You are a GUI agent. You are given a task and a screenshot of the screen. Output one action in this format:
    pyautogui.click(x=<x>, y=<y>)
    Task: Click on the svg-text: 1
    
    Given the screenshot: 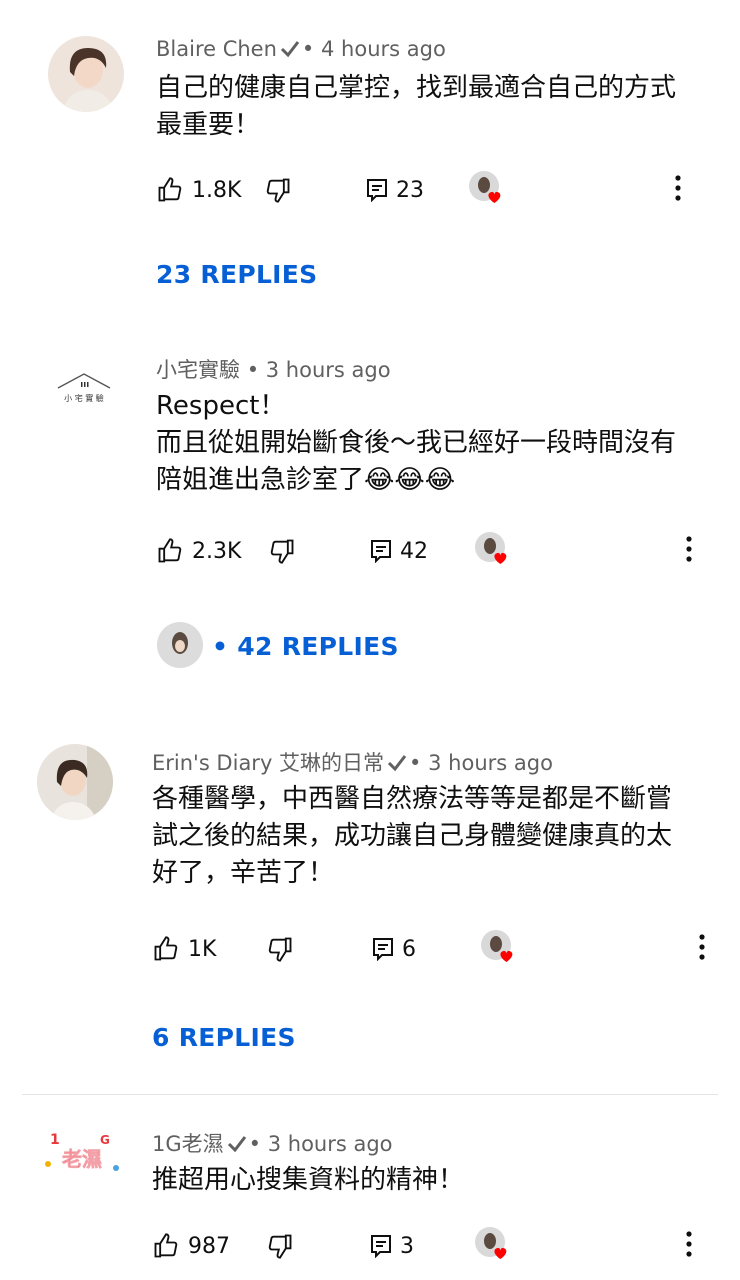 What is the action you would take?
    pyautogui.click(x=55, y=1140)
    